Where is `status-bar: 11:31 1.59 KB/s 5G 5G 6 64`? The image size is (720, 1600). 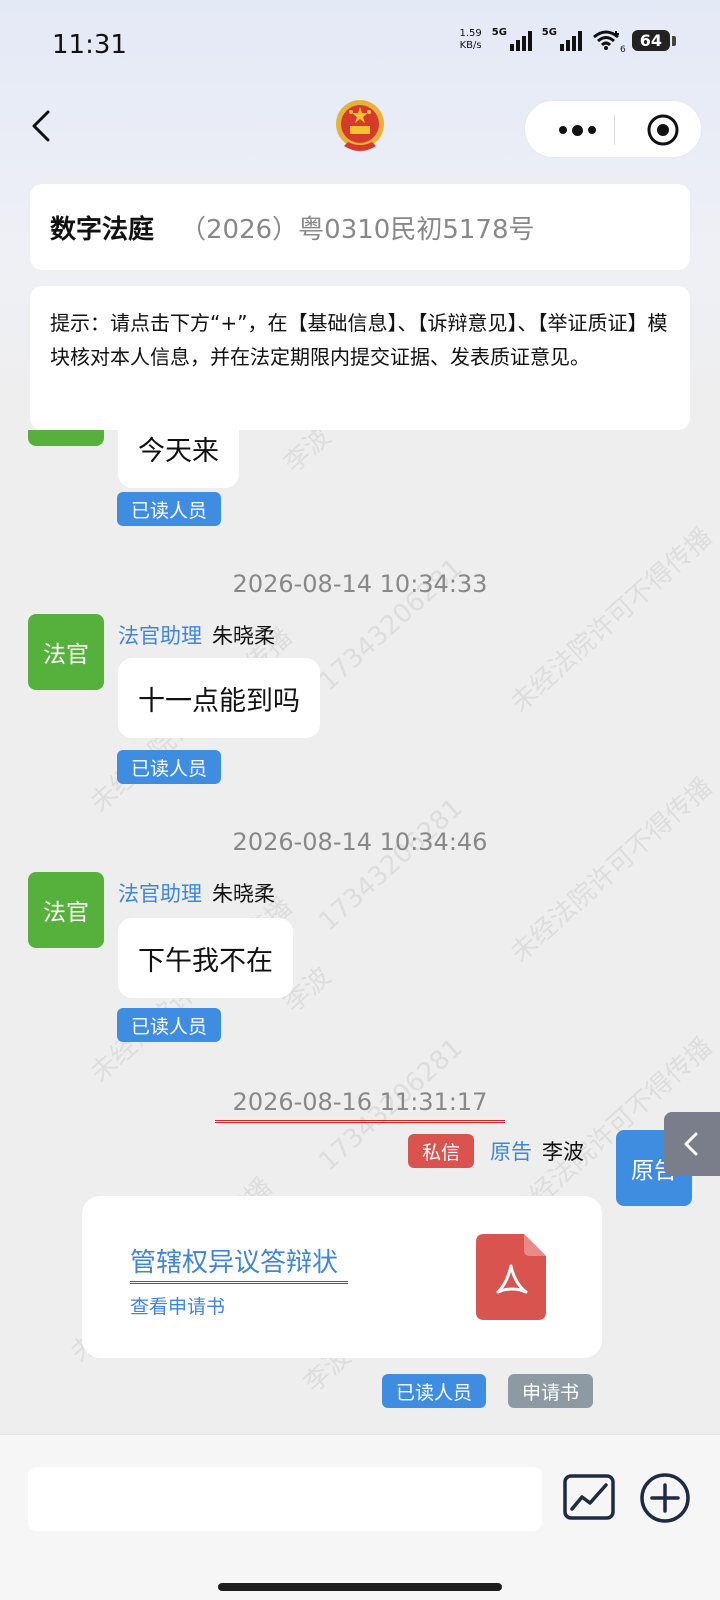 status-bar: 11:31 1.59 KB/s 5G 5G 6 64 is located at coordinates (360, 46).